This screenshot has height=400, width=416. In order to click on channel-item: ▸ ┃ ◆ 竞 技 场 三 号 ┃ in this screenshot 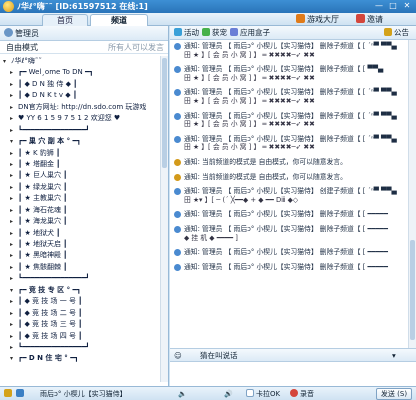, I will do `click(80, 324)`.